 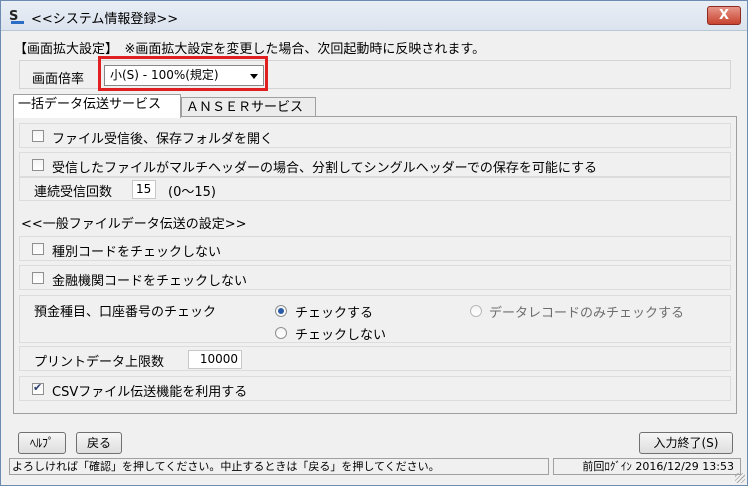 What do you see at coordinates (281, 333) in the screenshot?
I see `radio-nocheck` at bounding box center [281, 333].